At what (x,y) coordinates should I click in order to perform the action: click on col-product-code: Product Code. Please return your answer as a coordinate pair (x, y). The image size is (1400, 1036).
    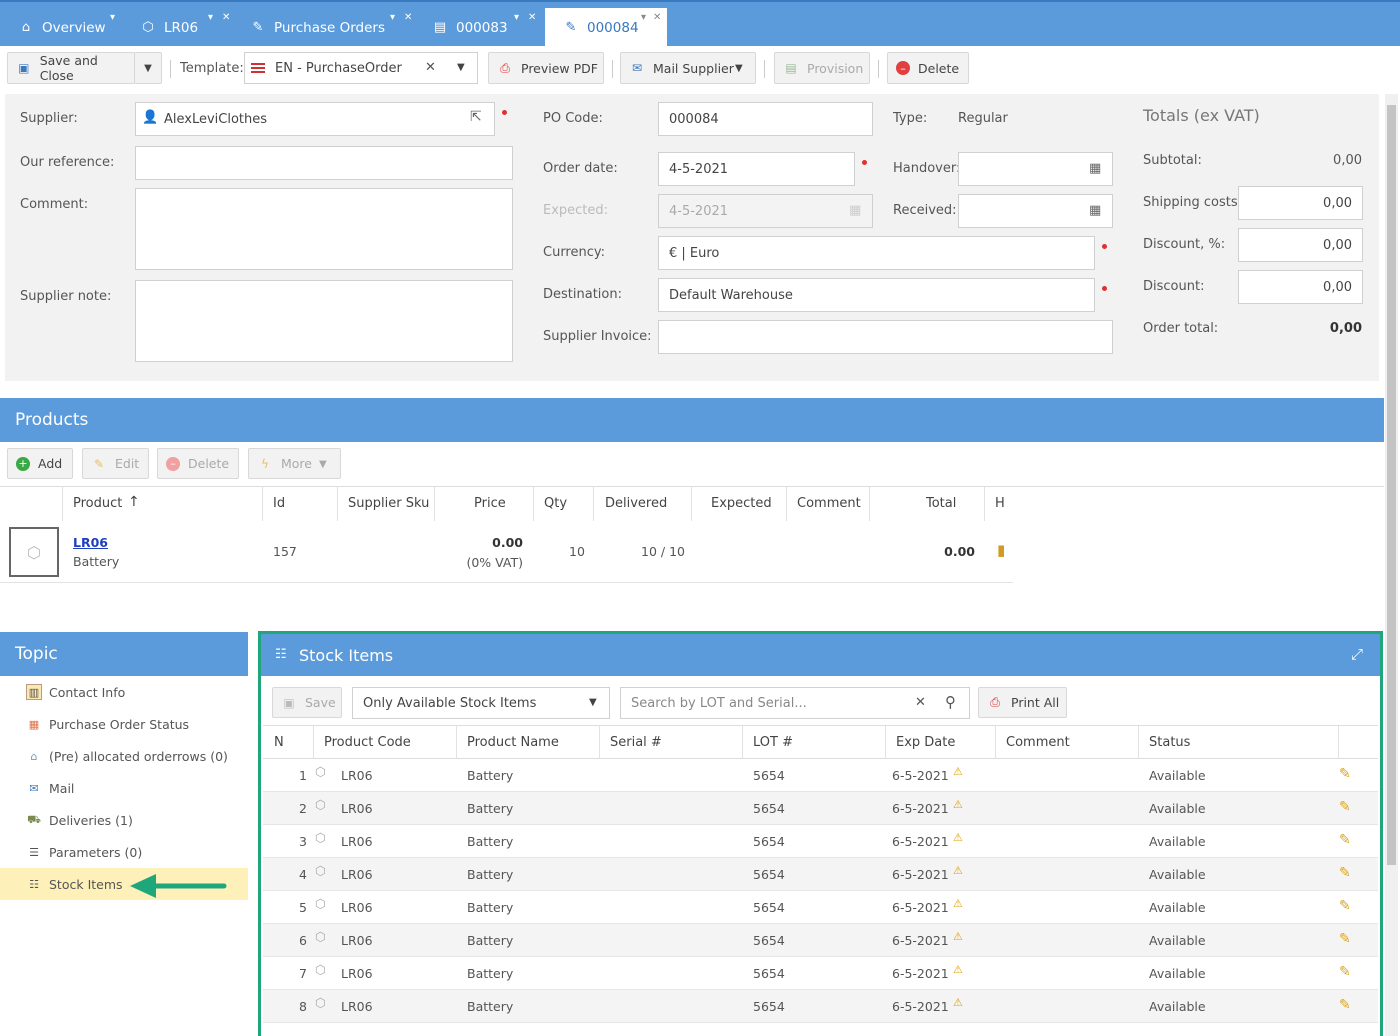
    Looking at the image, I should click on (367, 742).